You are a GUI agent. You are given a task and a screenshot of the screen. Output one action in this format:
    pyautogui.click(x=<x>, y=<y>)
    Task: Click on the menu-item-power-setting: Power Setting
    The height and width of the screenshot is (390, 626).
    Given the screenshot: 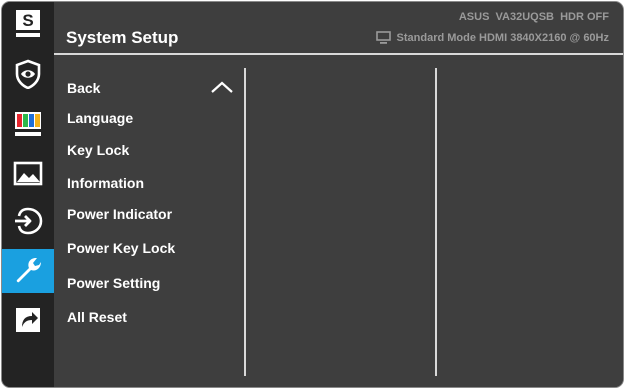 What is the action you would take?
    pyautogui.click(x=113, y=283)
    